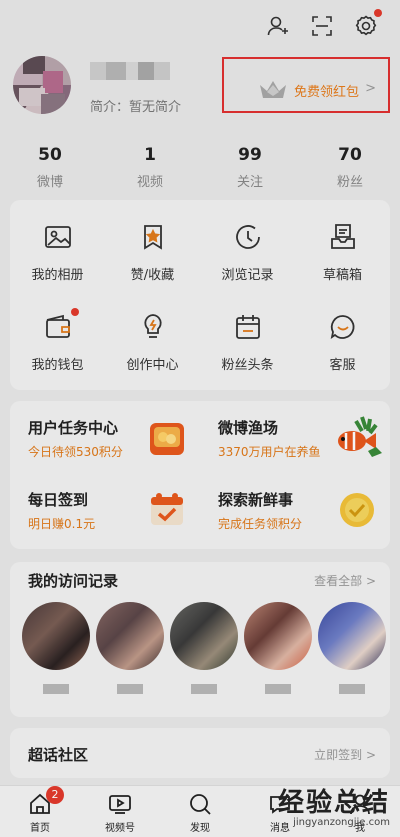 The width and height of the screenshot is (400, 837). I want to click on grid-item-label: 粉丝头条, so click(247, 365).